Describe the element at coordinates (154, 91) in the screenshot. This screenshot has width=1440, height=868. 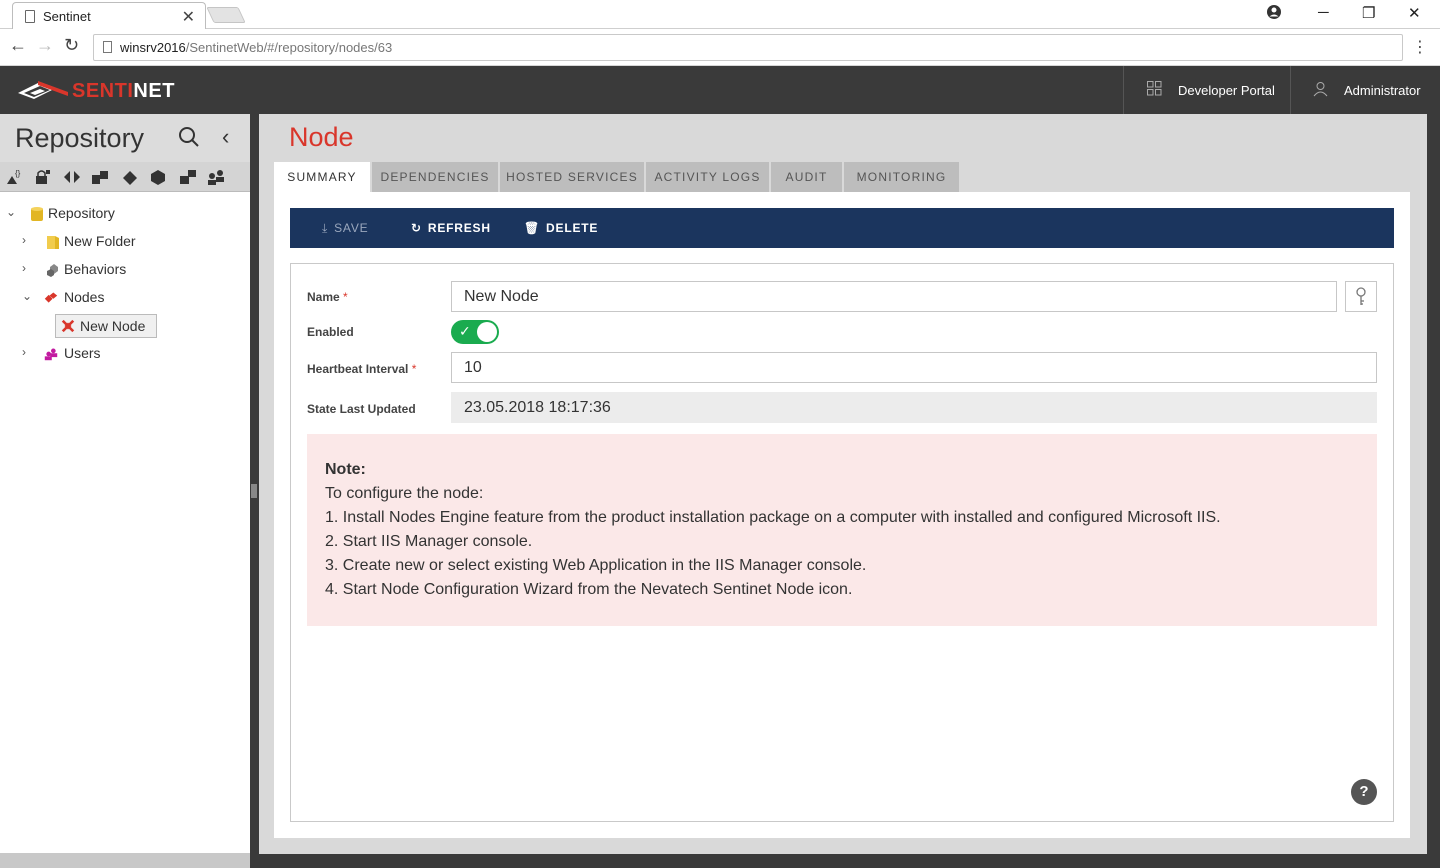
I see `logo-text-part2: NET` at that location.